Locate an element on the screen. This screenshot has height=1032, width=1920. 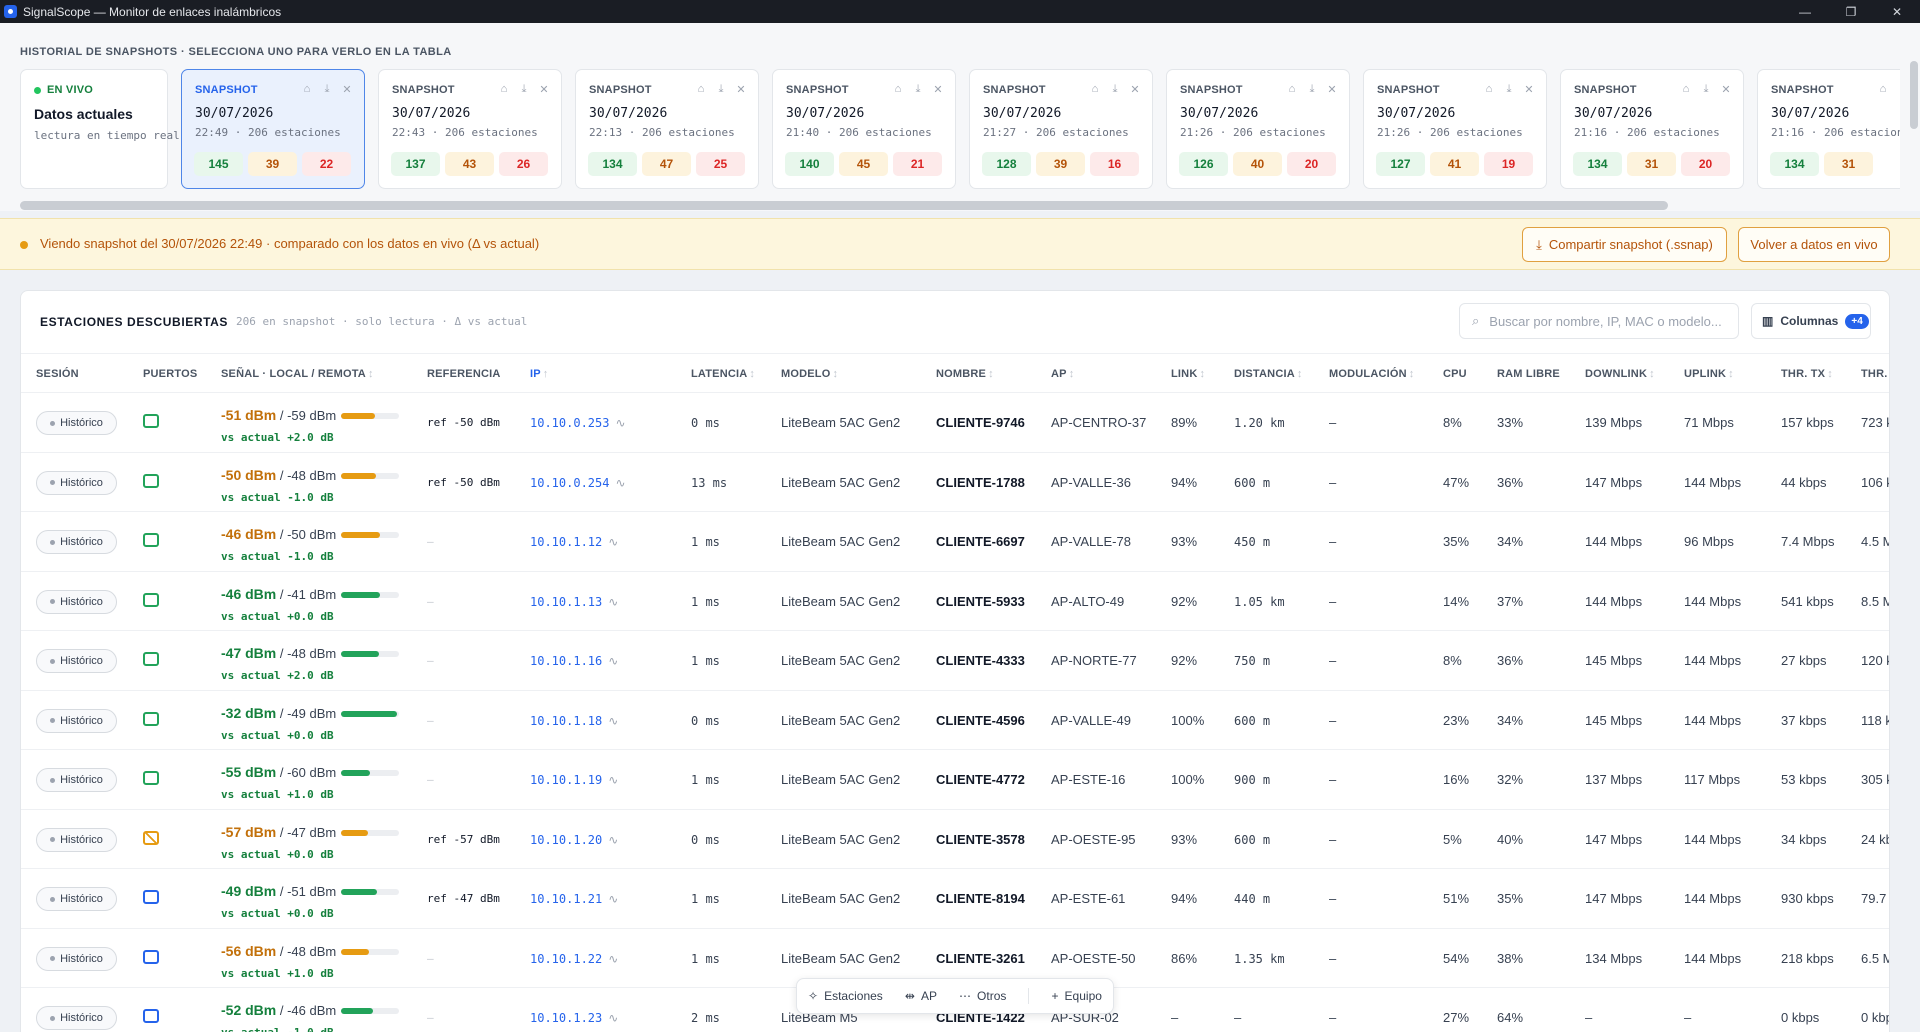
ip-address: 10.10.0.254 ∿ is located at coordinates (578, 483).